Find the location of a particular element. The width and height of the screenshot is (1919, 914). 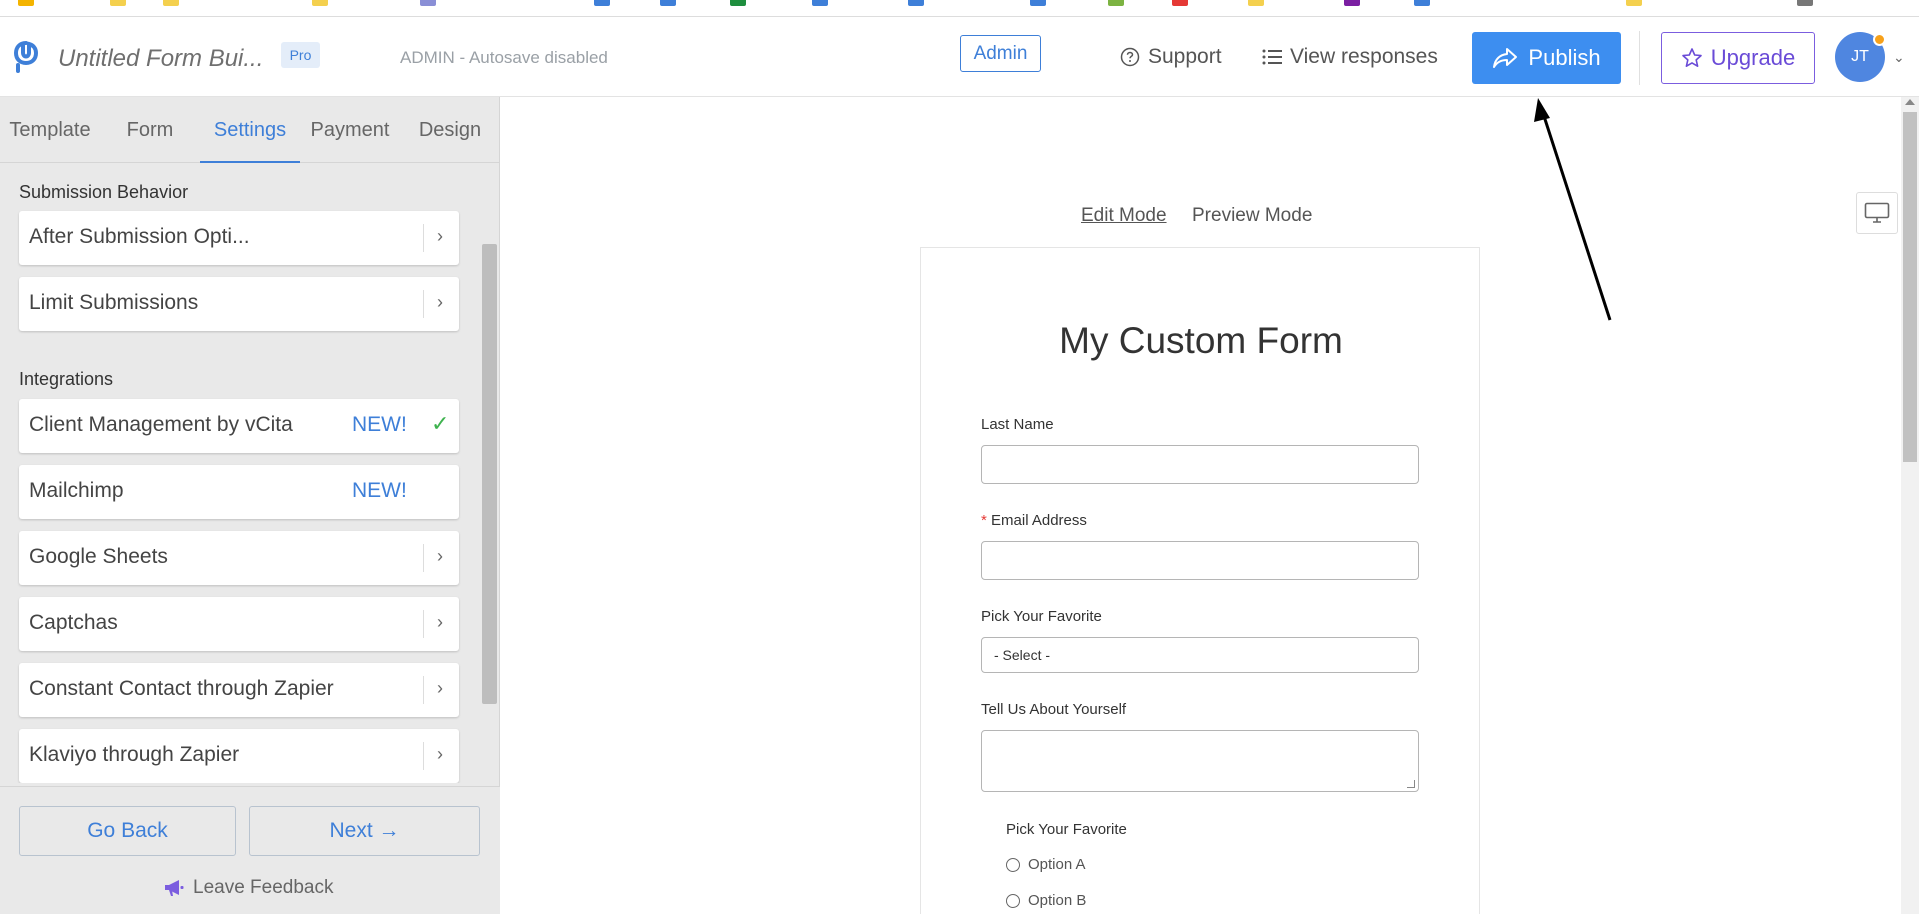

chevron-down-icon: ⌄ is located at coordinates (1899, 57).